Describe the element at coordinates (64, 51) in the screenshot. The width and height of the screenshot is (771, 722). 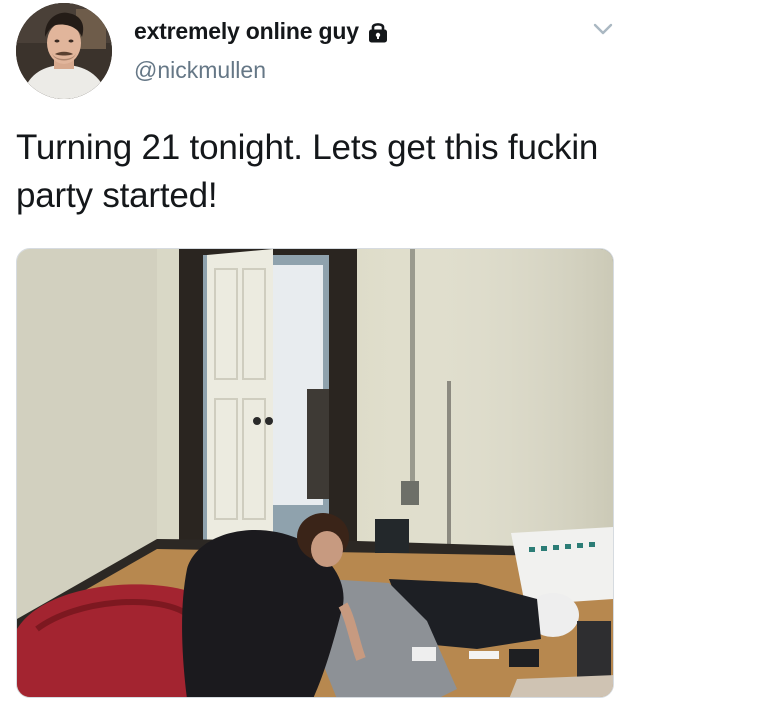
I see `avatar` at that location.